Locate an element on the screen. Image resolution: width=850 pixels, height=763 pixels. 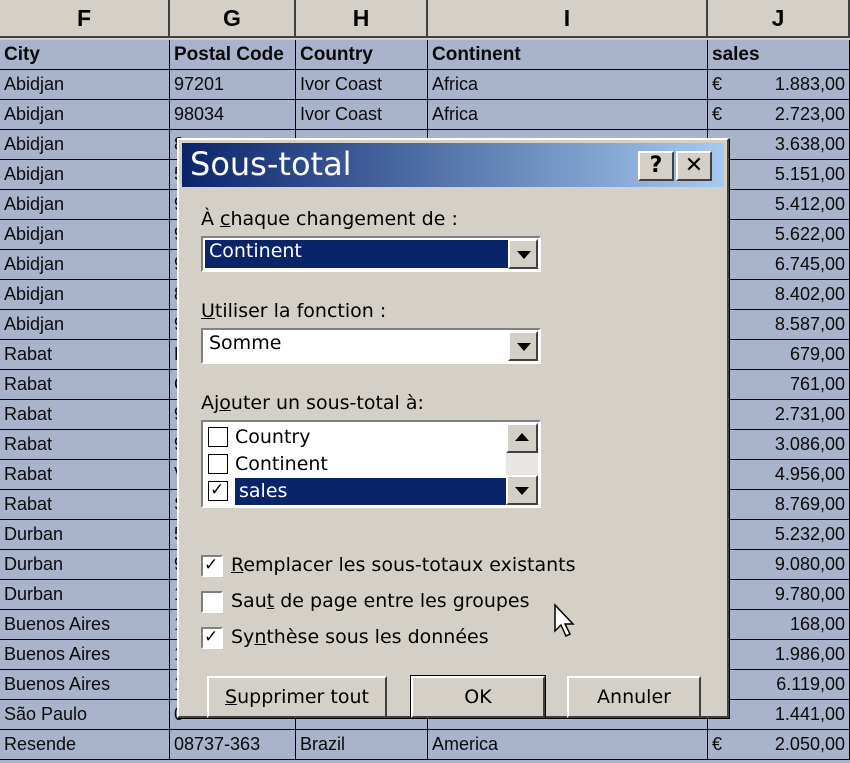
change-field-value: Continent is located at coordinates (364, 254).